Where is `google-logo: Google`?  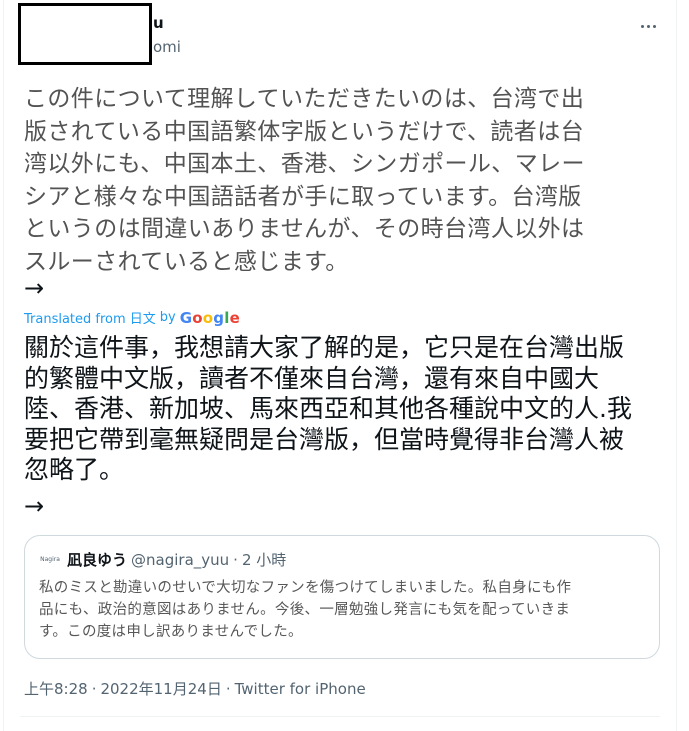 google-logo: Google is located at coordinates (209, 317).